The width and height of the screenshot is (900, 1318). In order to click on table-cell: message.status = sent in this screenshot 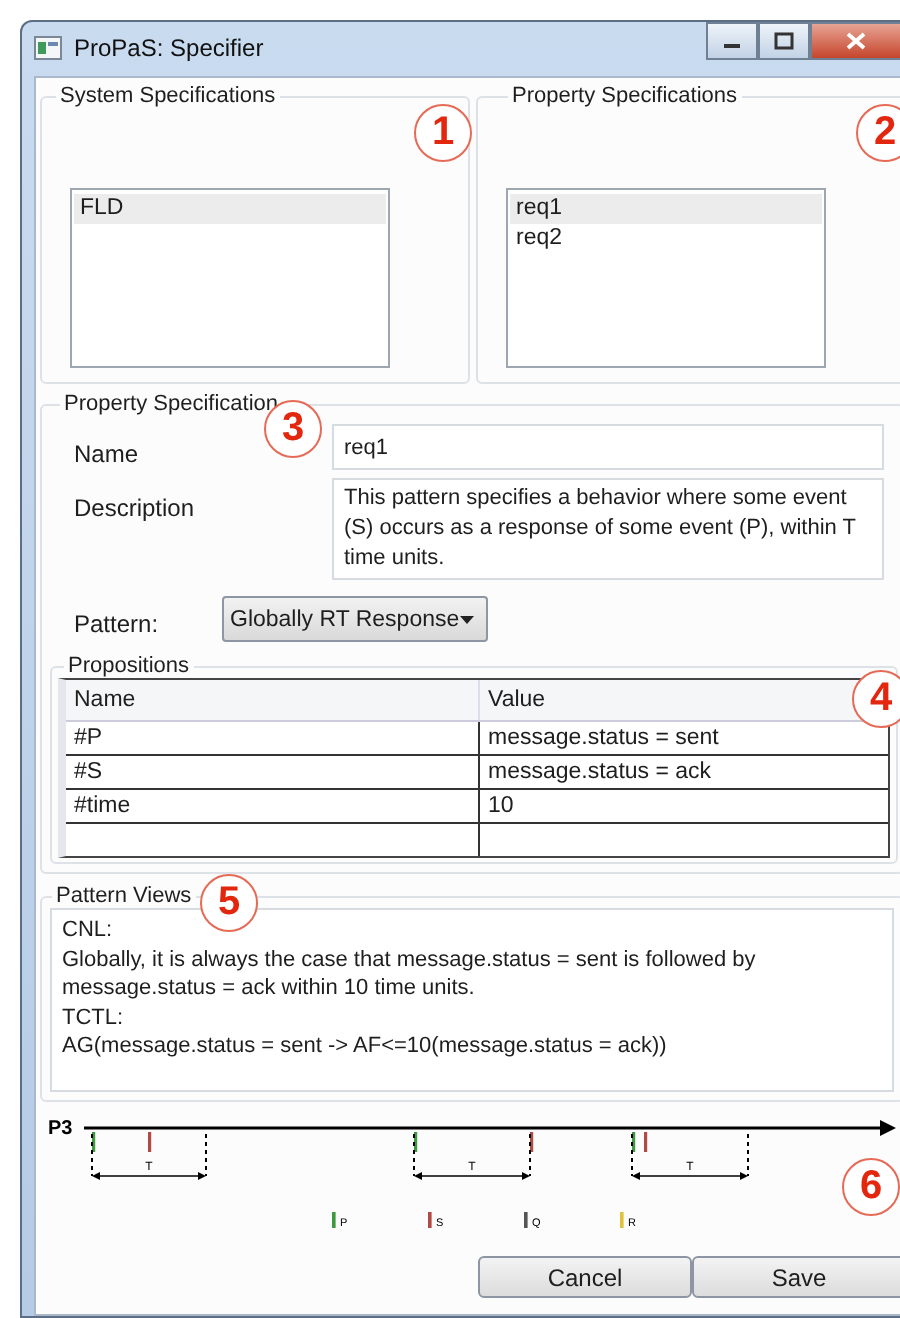, I will do `click(603, 738)`.